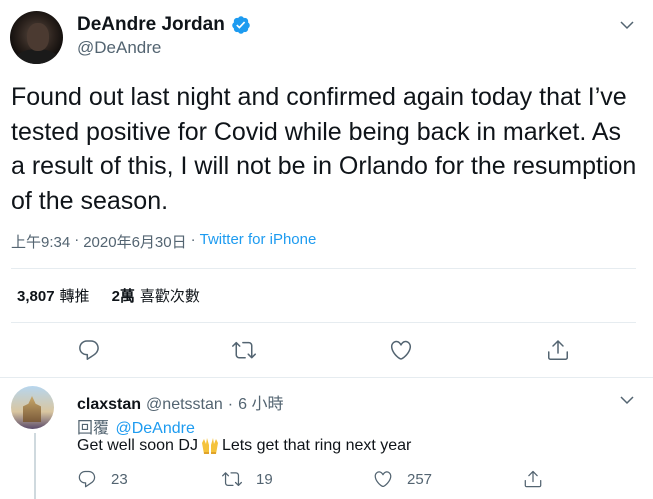  What do you see at coordinates (93, 428) in the screenshot?
I see `replying-to-label: 回覆` at bounding box center [93, 428].